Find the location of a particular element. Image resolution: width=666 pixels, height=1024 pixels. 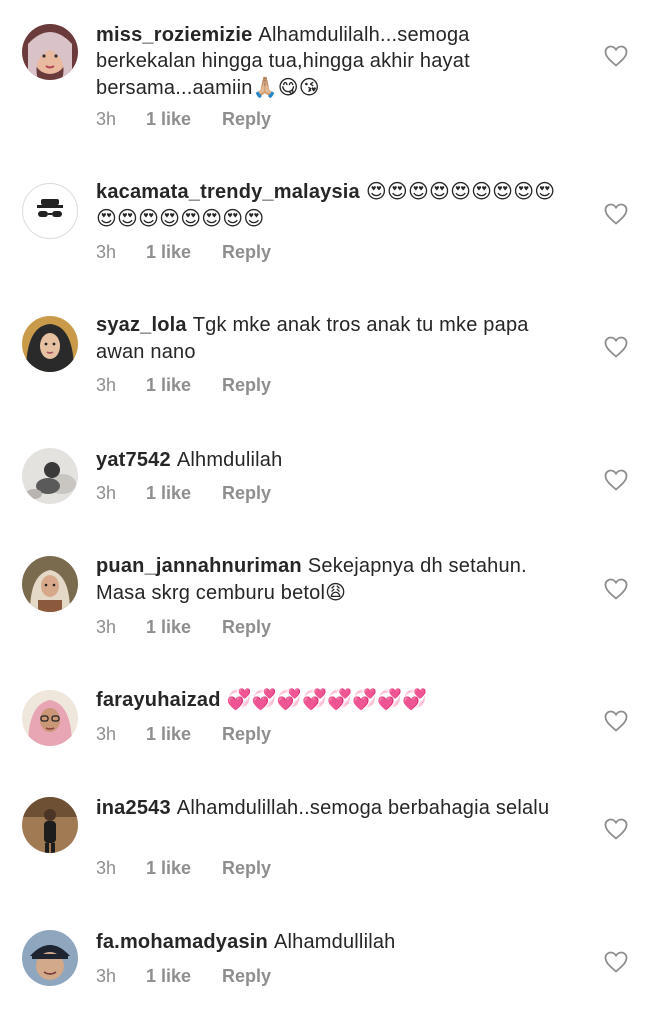

comment-username: yat7542 is located at coordinates (133, 460).